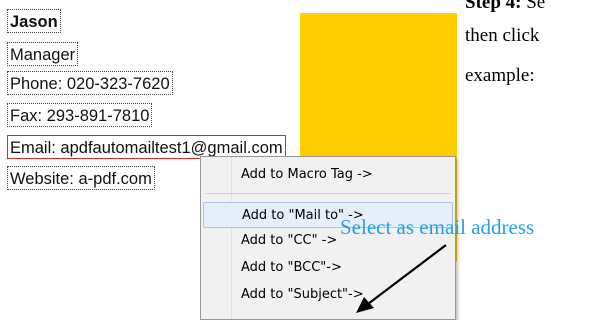 This screenshot has height=320, width=600. What do you see at coordinates (328, 268) in the screenshot?
I see `menu-item-add-to-bcc: Add to "BCC"->` at bounding box center [328, 268].